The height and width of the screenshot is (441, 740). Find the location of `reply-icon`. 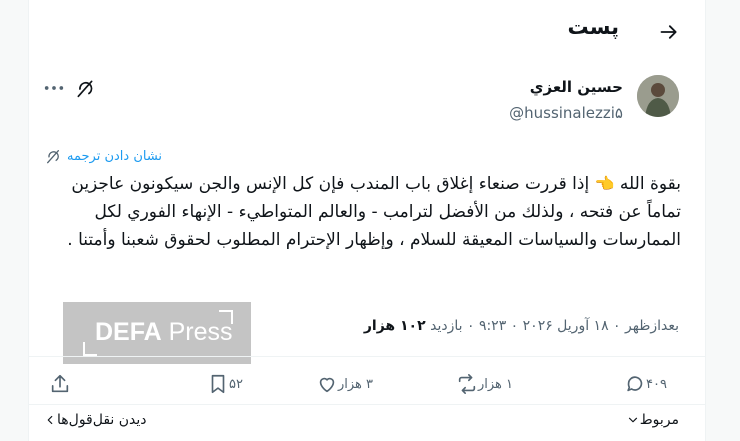

reply-icon is located at coordinates (635, 384).